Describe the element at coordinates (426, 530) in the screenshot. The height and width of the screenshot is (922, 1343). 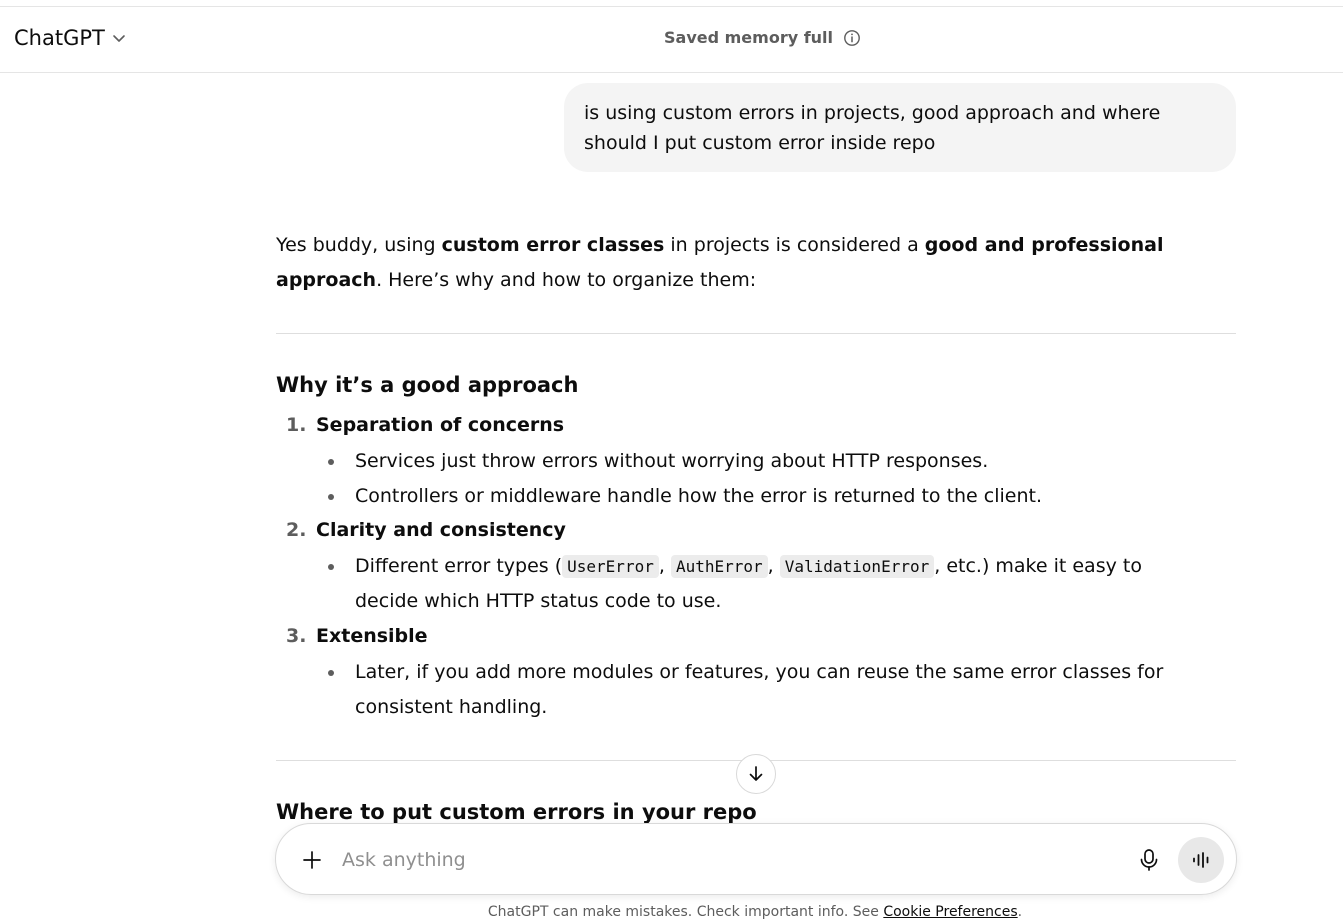
I see `list-item: 2. Clarity and consistency` at that location.